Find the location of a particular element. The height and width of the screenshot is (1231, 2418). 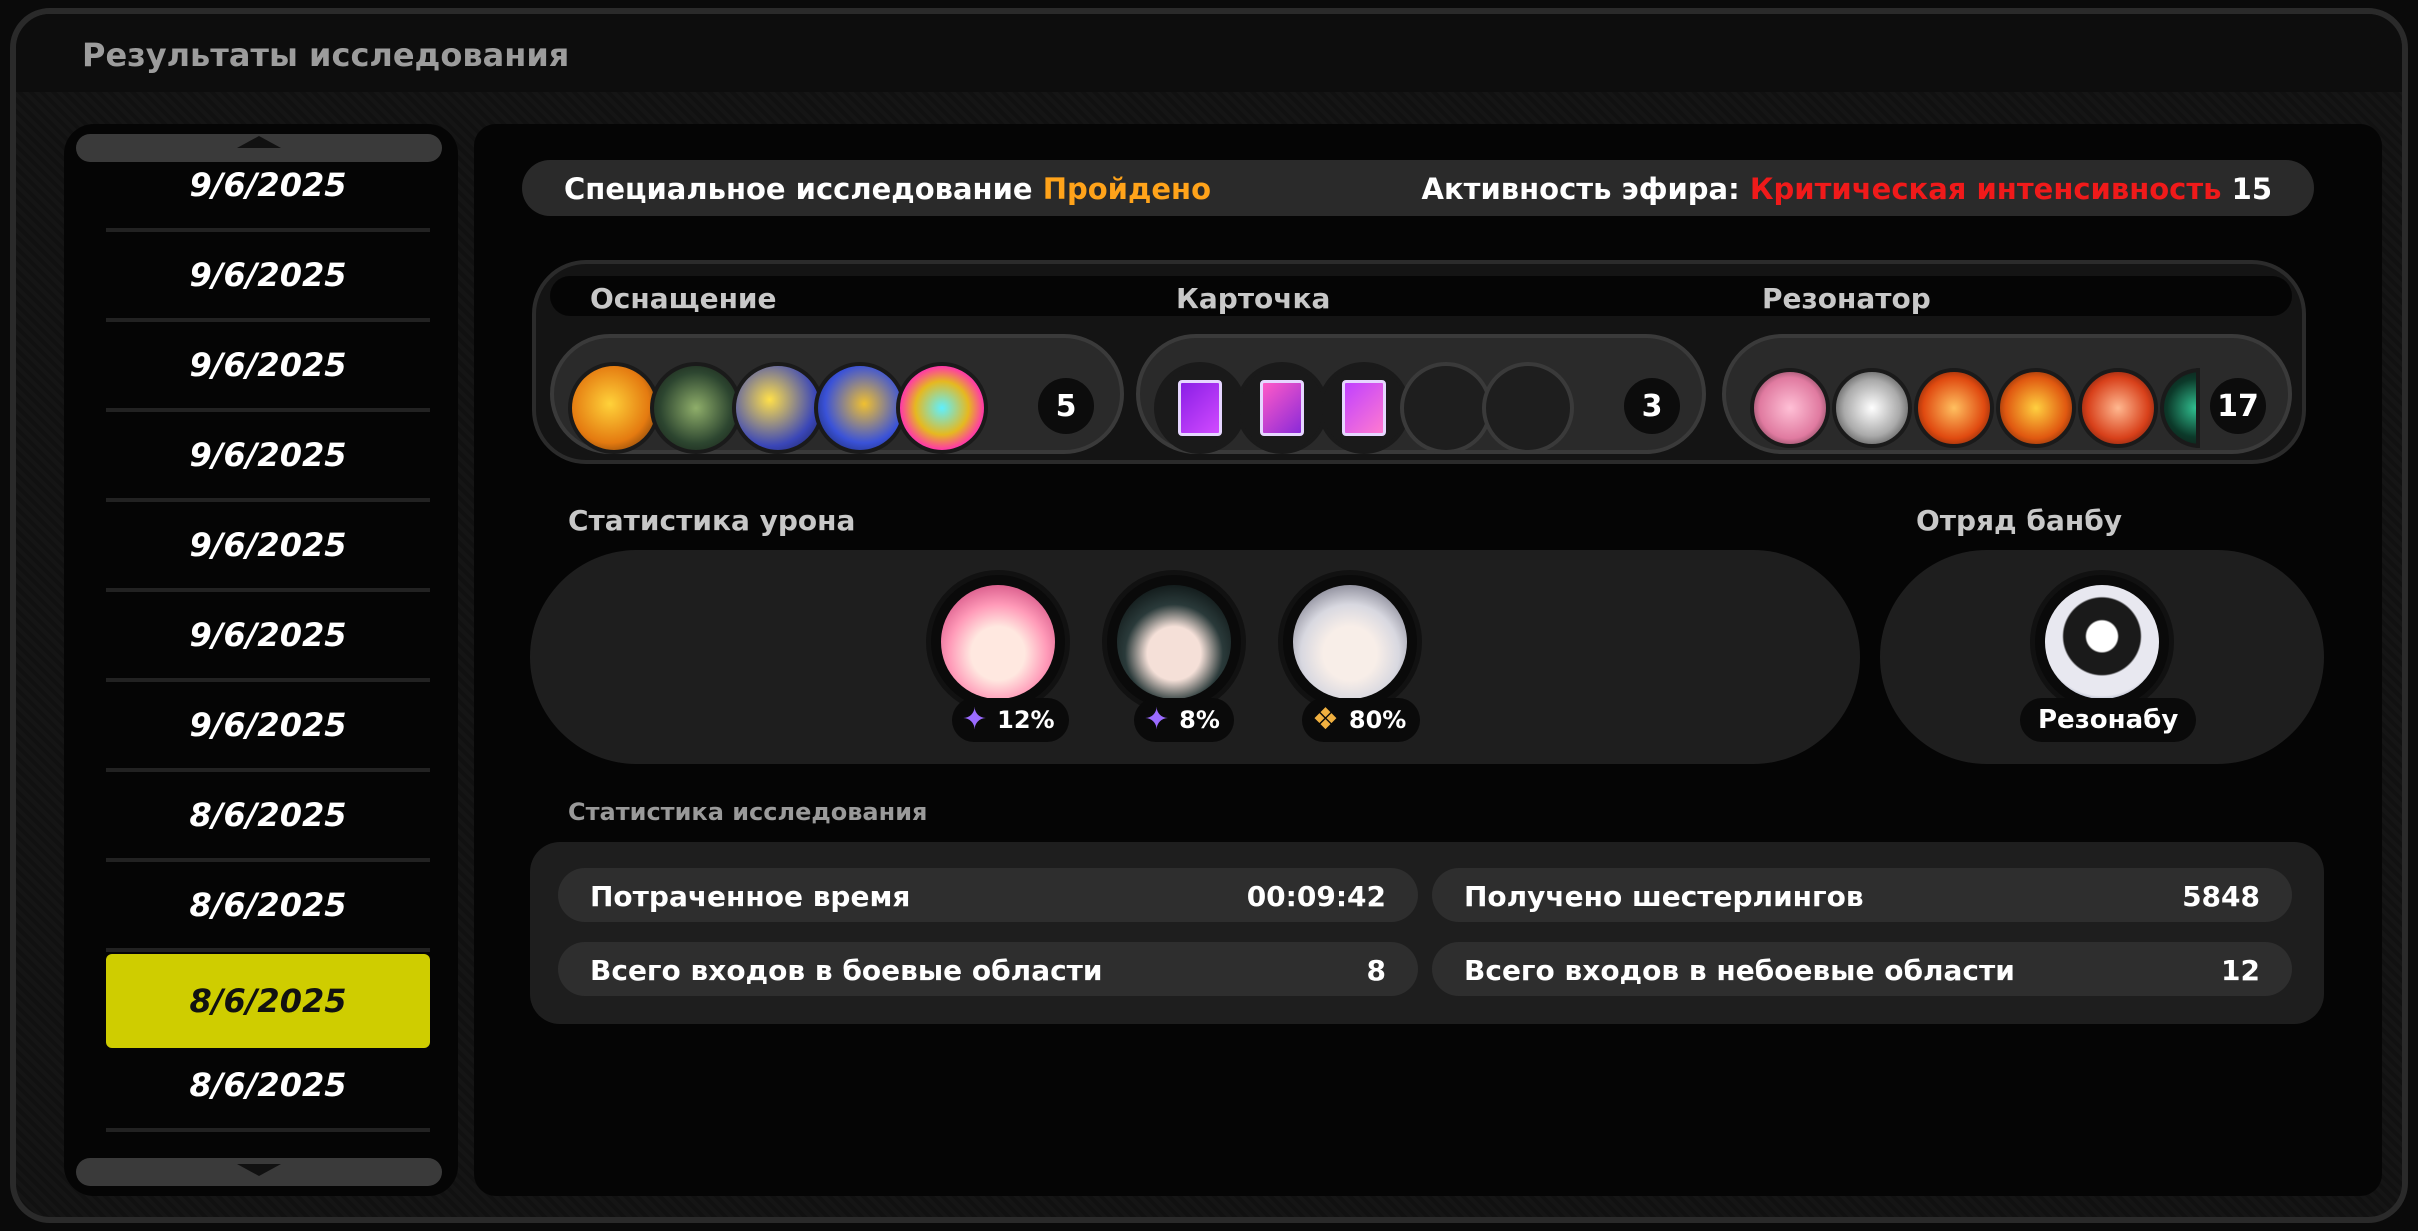

damage-stats-title: Статистика урона is located at coordinates (712, 520).